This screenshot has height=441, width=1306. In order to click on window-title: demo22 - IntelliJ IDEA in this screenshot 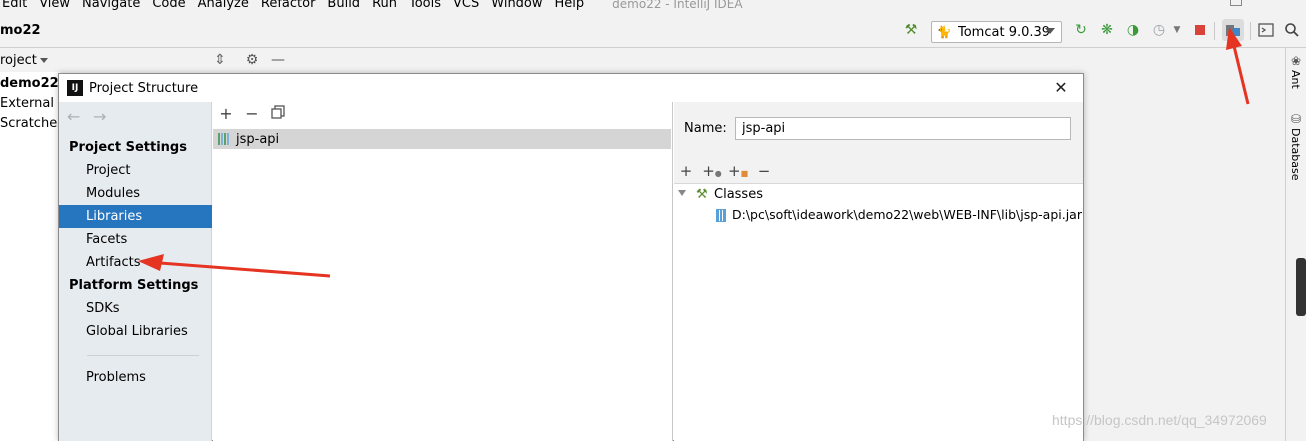, I will do `click(677, 5)`.